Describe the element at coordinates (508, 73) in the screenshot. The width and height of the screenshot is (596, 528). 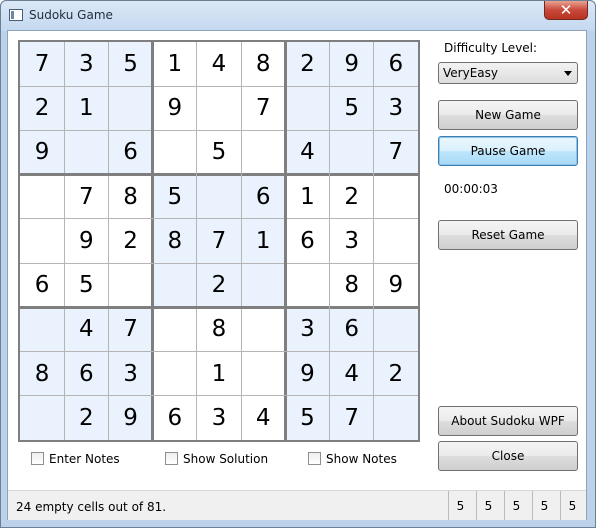
I see `difficulty-select: VeryEasy` at that location.